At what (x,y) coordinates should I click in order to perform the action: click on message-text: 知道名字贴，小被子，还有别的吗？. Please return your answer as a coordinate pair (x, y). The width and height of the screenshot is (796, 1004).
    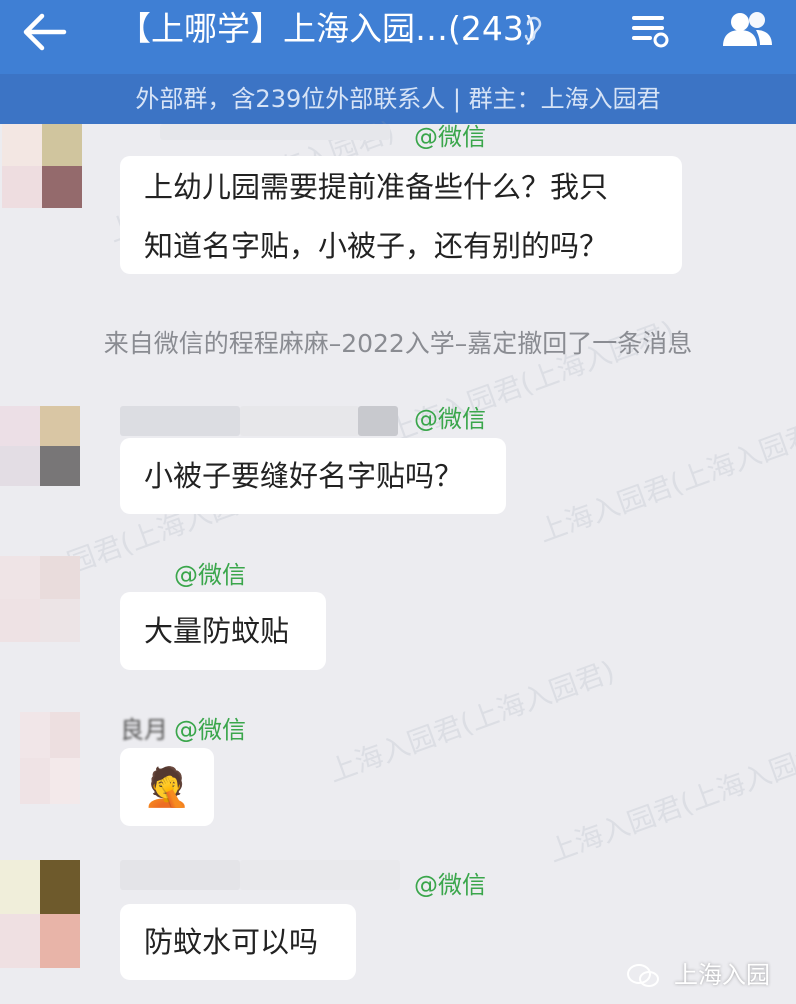
    Looking at the image, I should click on (376, 246).